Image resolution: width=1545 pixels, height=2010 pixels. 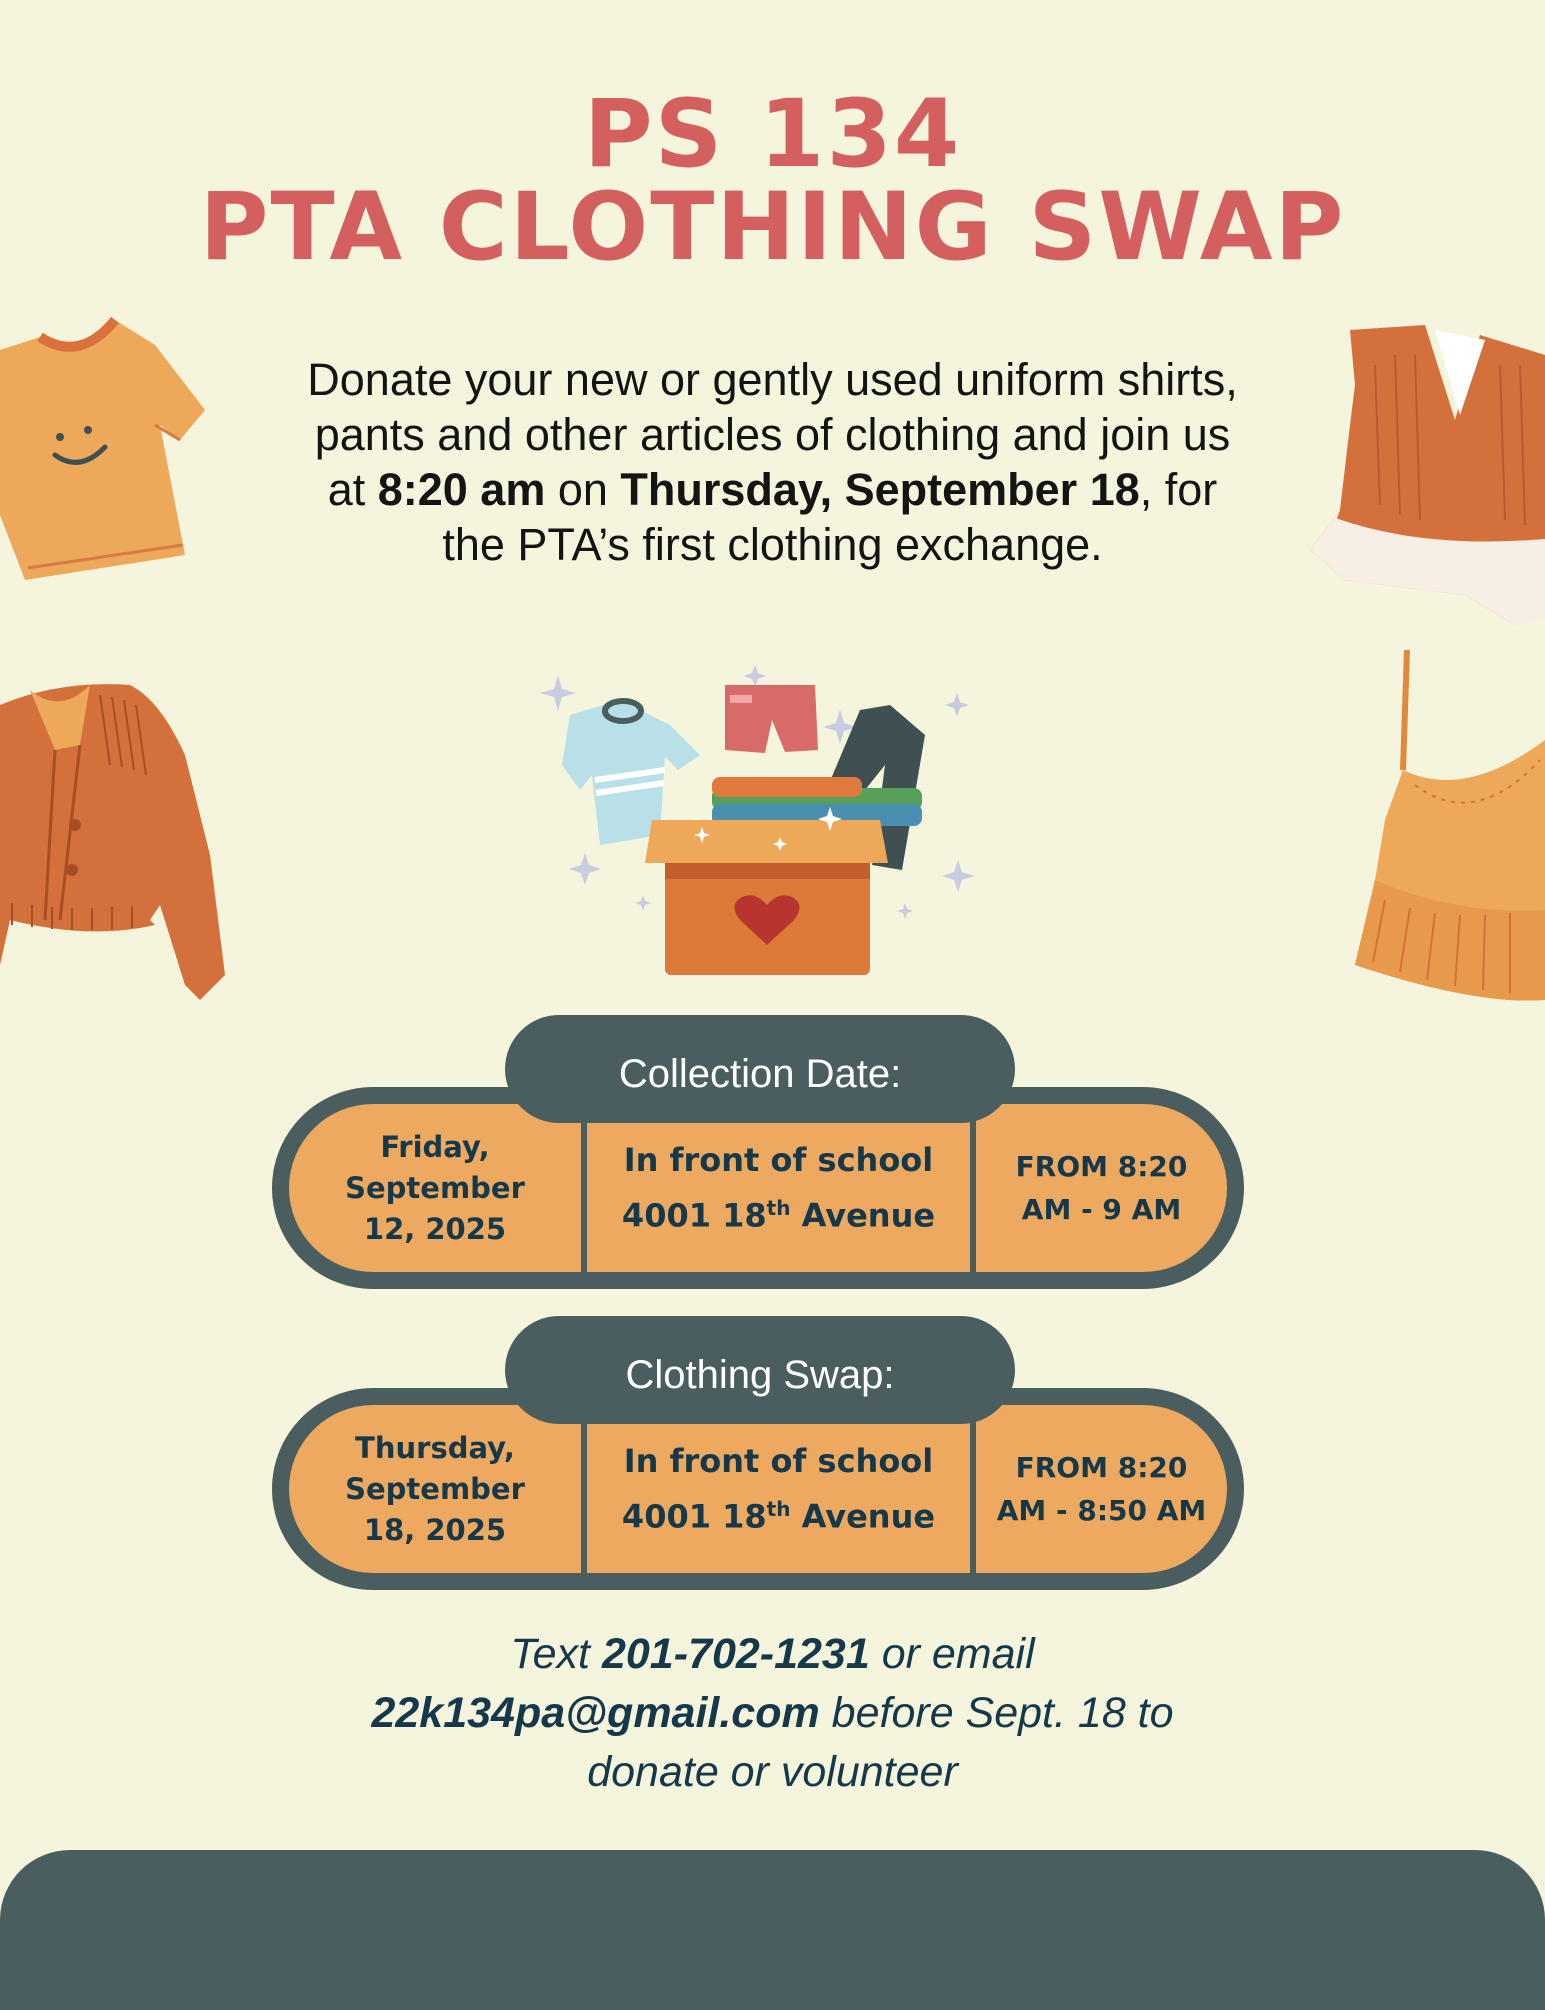 I want to click on collection-location-line-1: In front of school, so click(x=778, y=1160).